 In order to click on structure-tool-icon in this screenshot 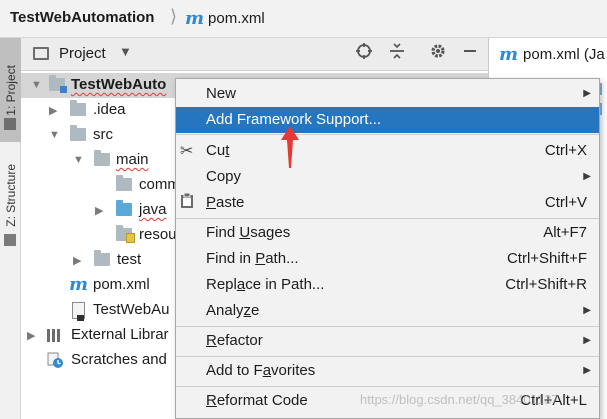, I will do `click(10, 240)`.